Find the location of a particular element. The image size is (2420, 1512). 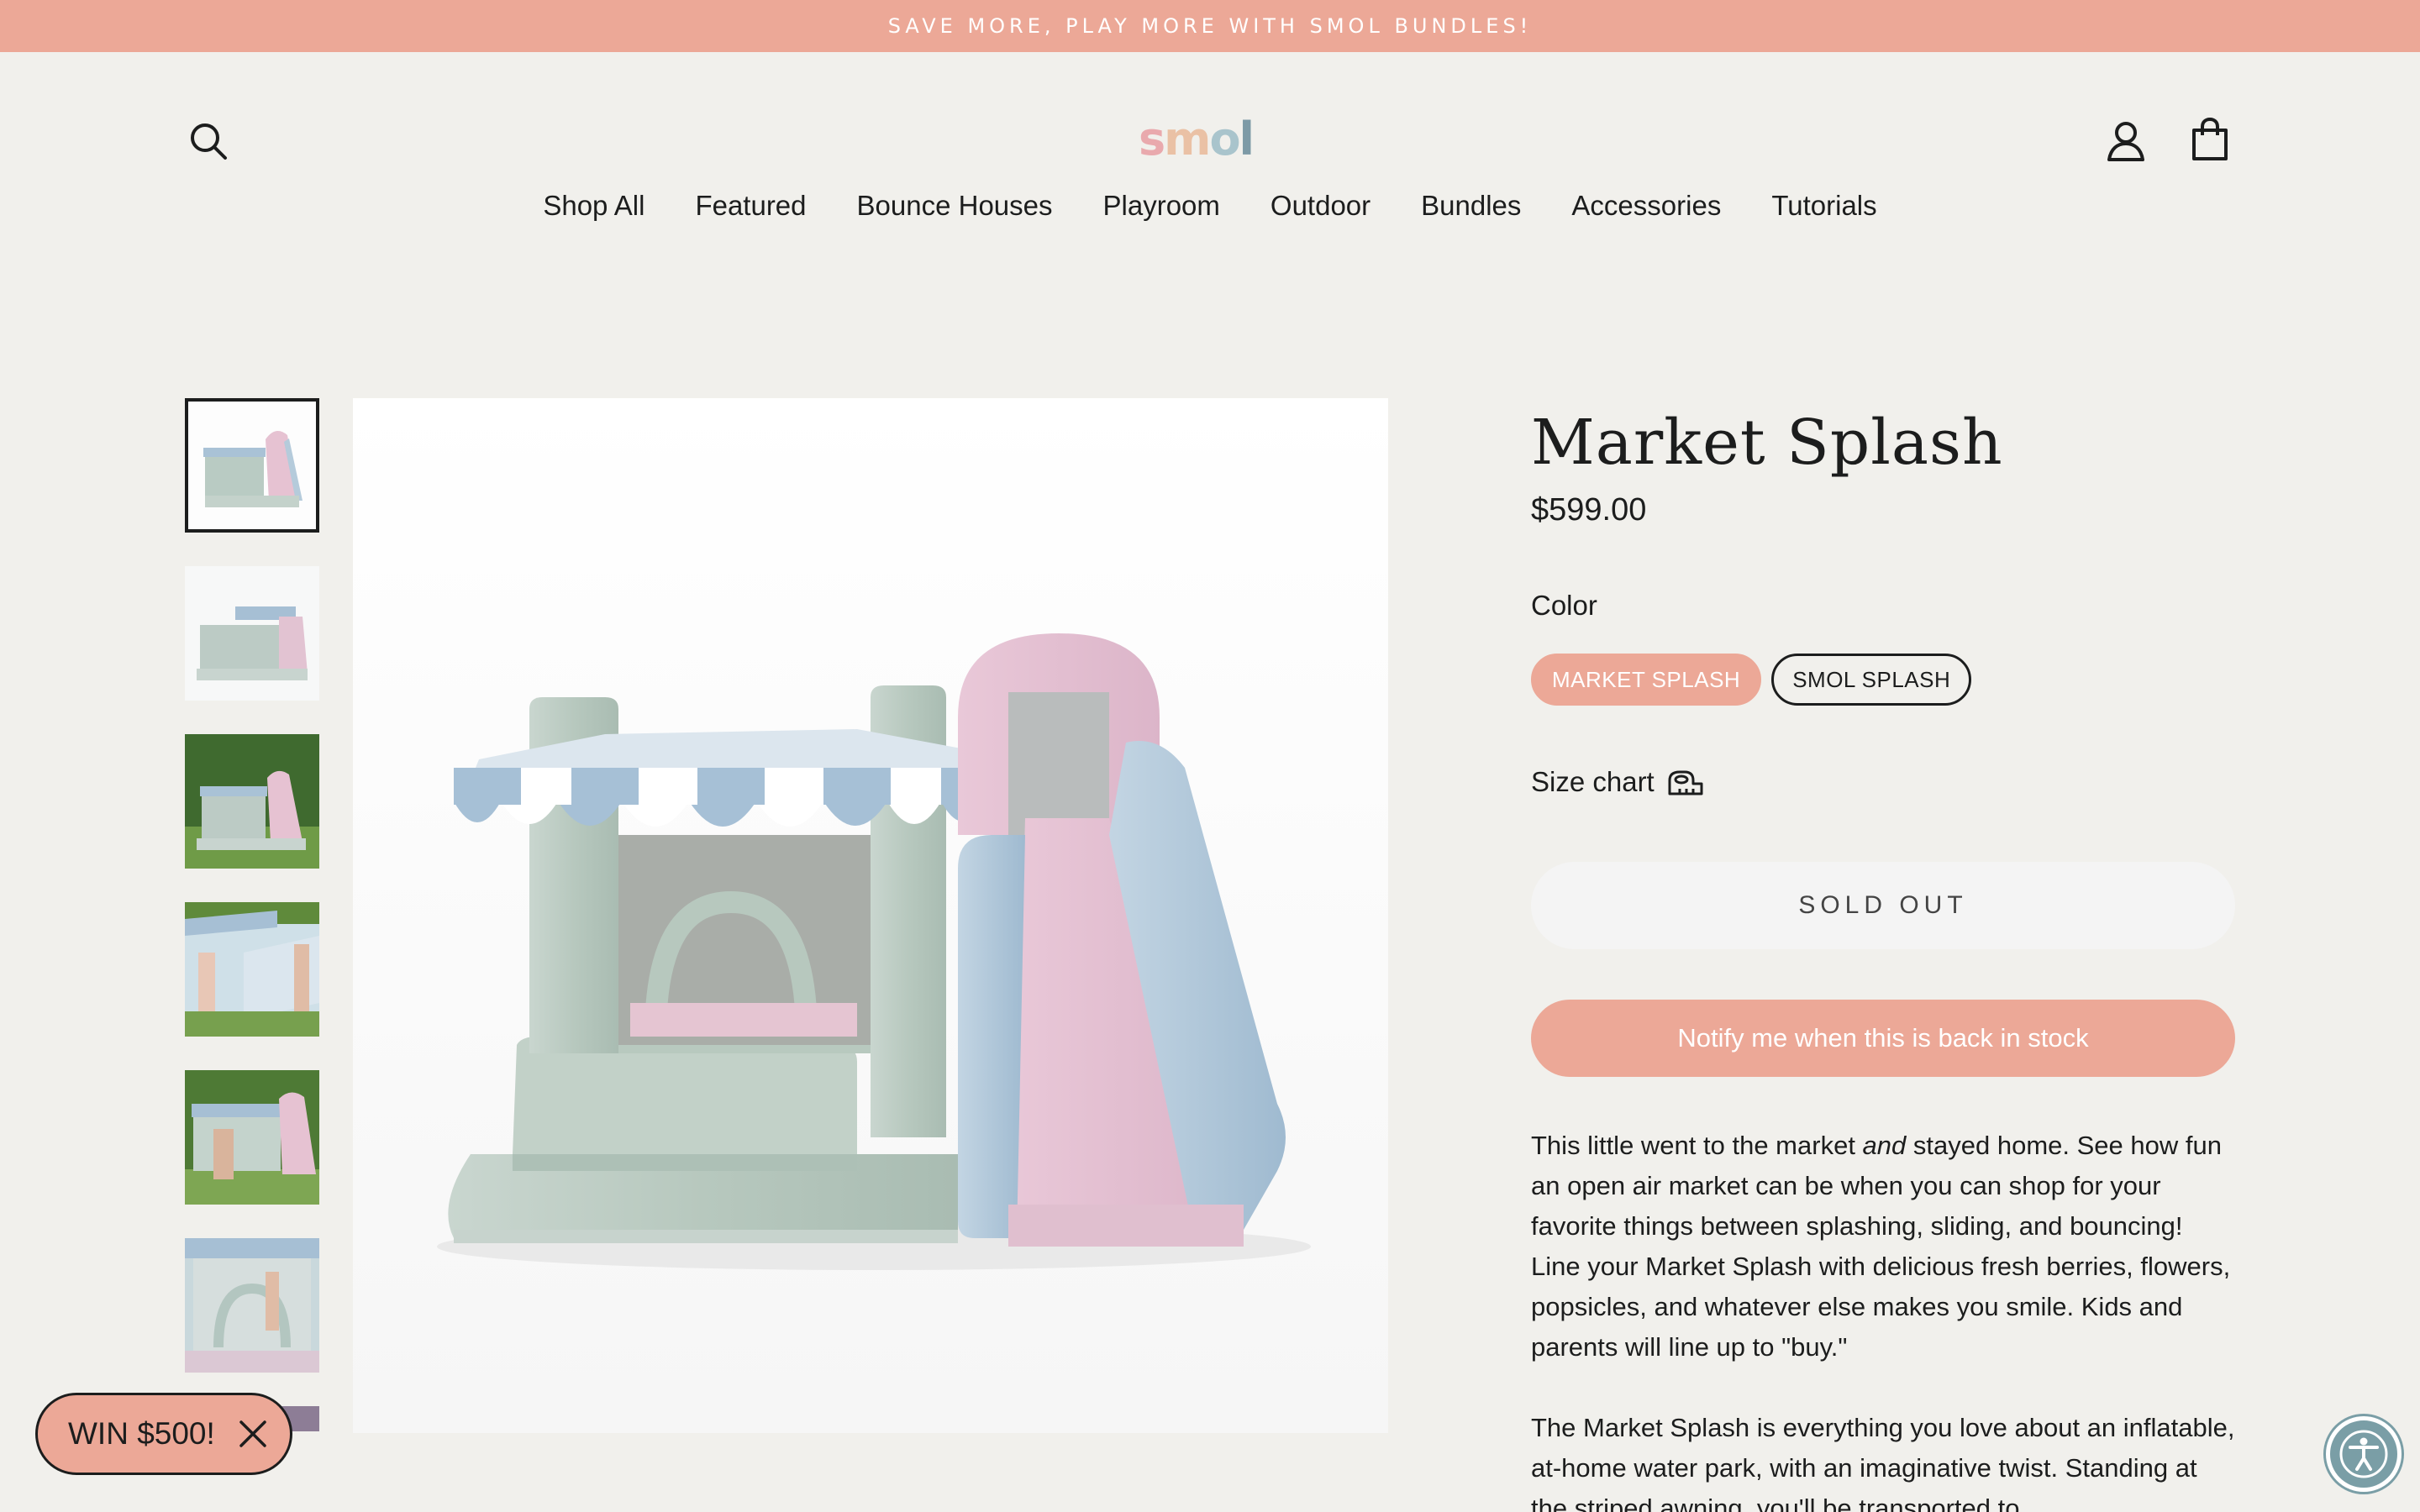

product-title: Market Splash is located at coordinates (1767, 443).